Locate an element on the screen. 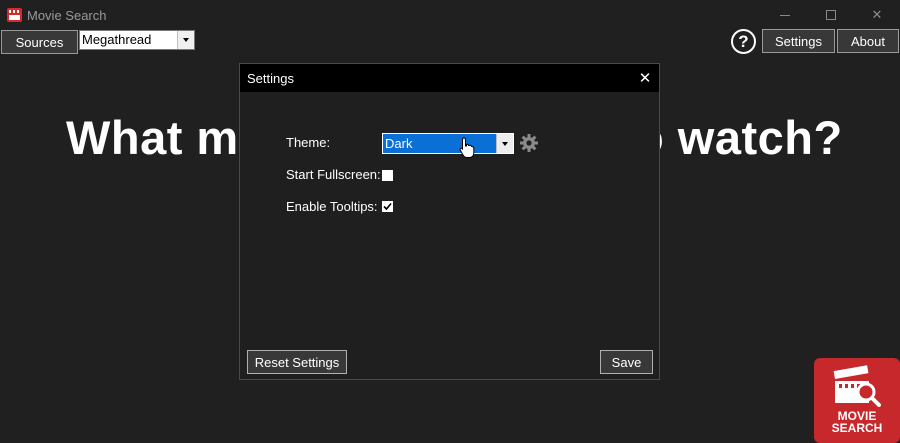 This screenshot has height=443, width=900. about-button: About is located at coordinates (868, 41).